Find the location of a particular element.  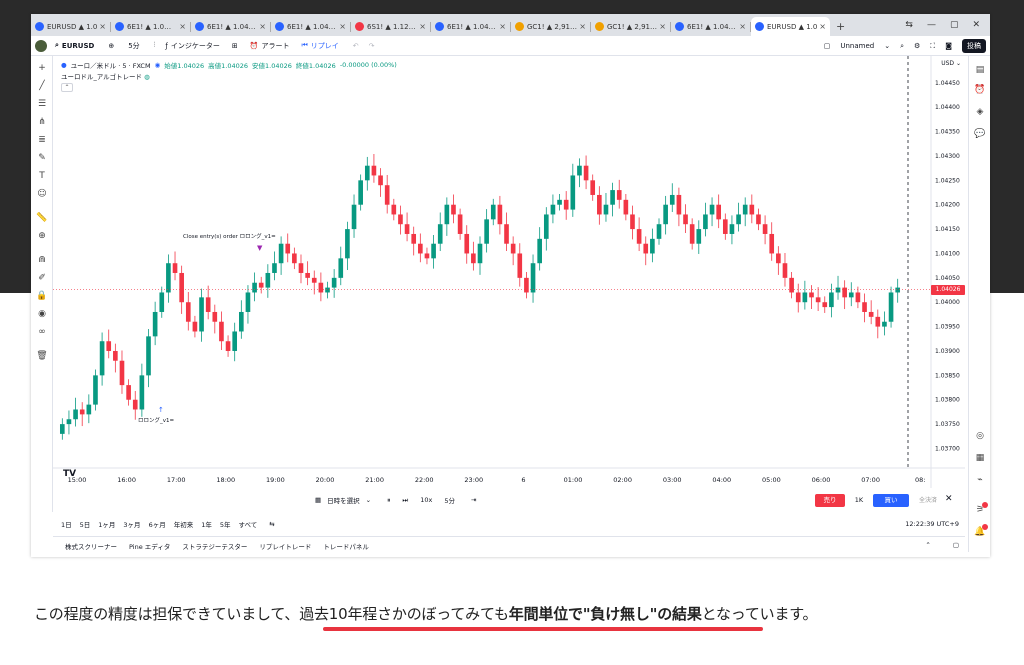

close-window-icon: ✕ is located at coordinates (976, 25).